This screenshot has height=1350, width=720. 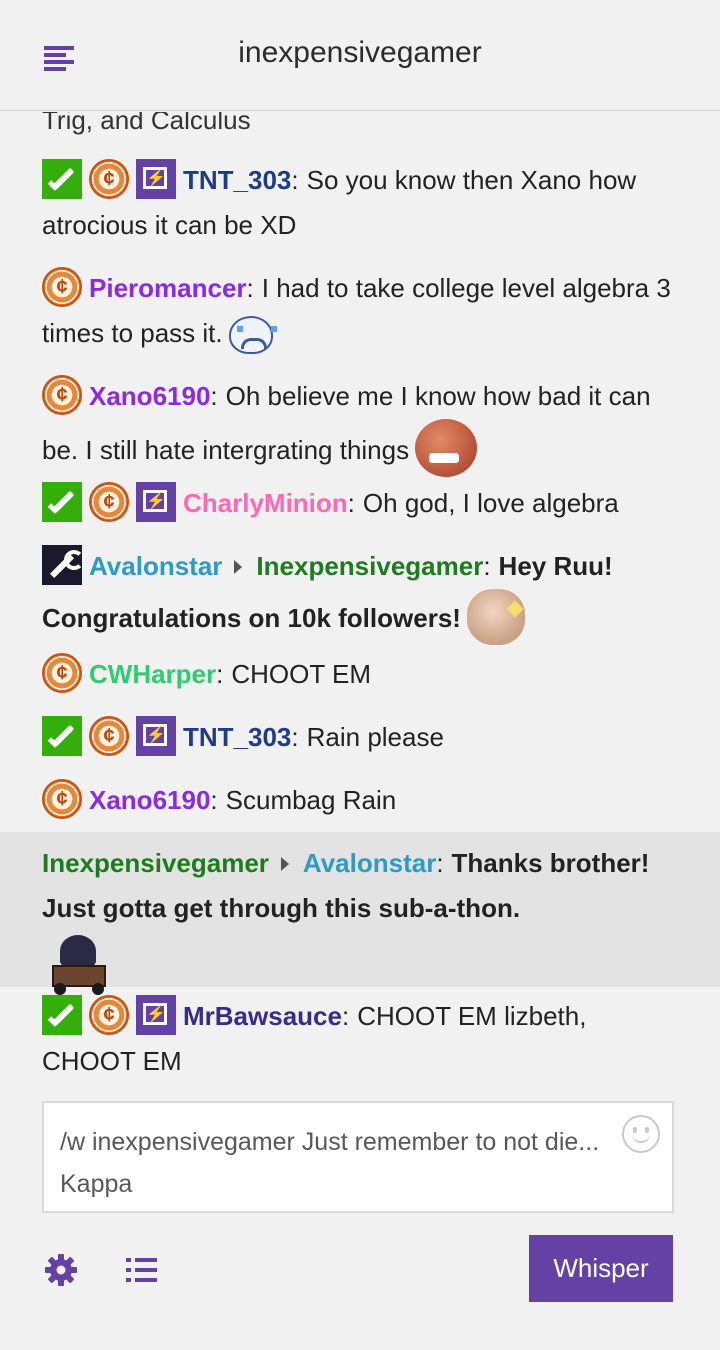 What do you see at coordinates (262, 1016) in the screenshot?
I see `chat-username: MrBawsauce` at bounding box center [262, 1016].